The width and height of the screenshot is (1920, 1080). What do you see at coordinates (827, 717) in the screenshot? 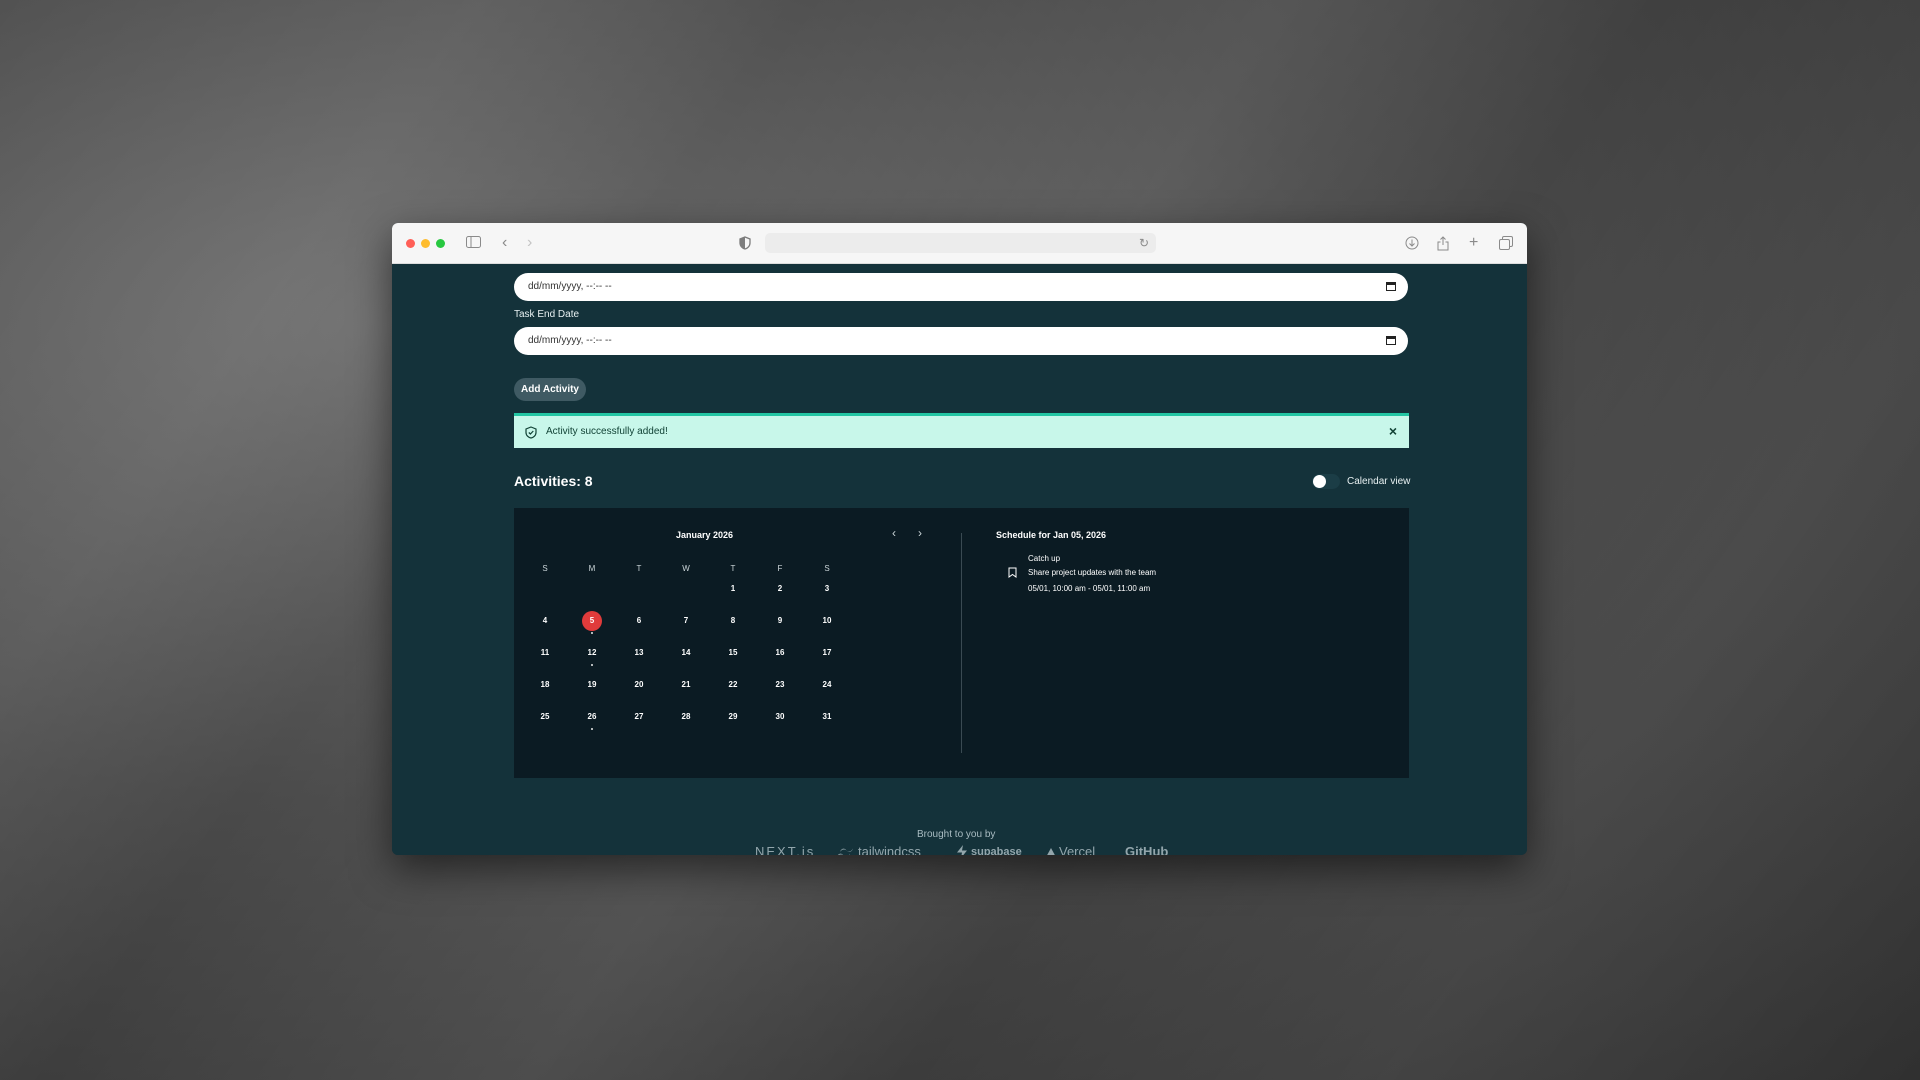
I see `calendar-day: 31` at bounding box center [827, 717].